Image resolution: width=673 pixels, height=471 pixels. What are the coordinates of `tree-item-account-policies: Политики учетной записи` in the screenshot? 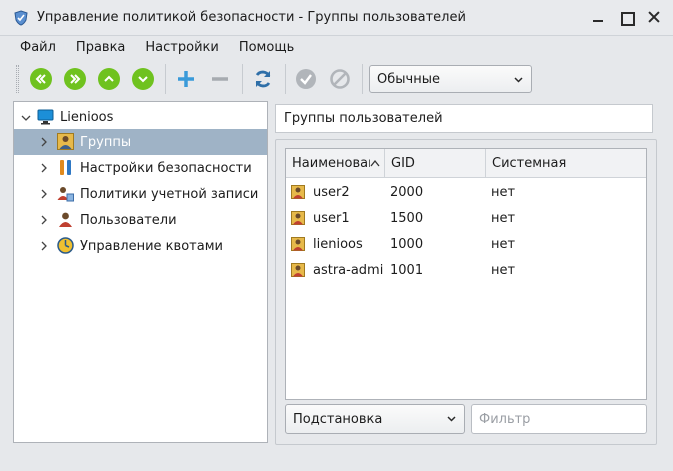 It's located at (140, 194).